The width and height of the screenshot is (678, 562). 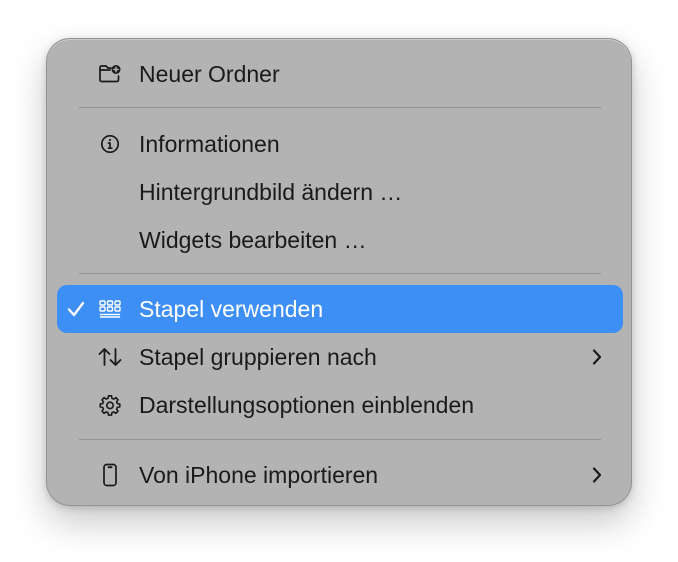 I want to click on menu-item-use-stacks: Stapel verwenden, so click(x=340, y=309).